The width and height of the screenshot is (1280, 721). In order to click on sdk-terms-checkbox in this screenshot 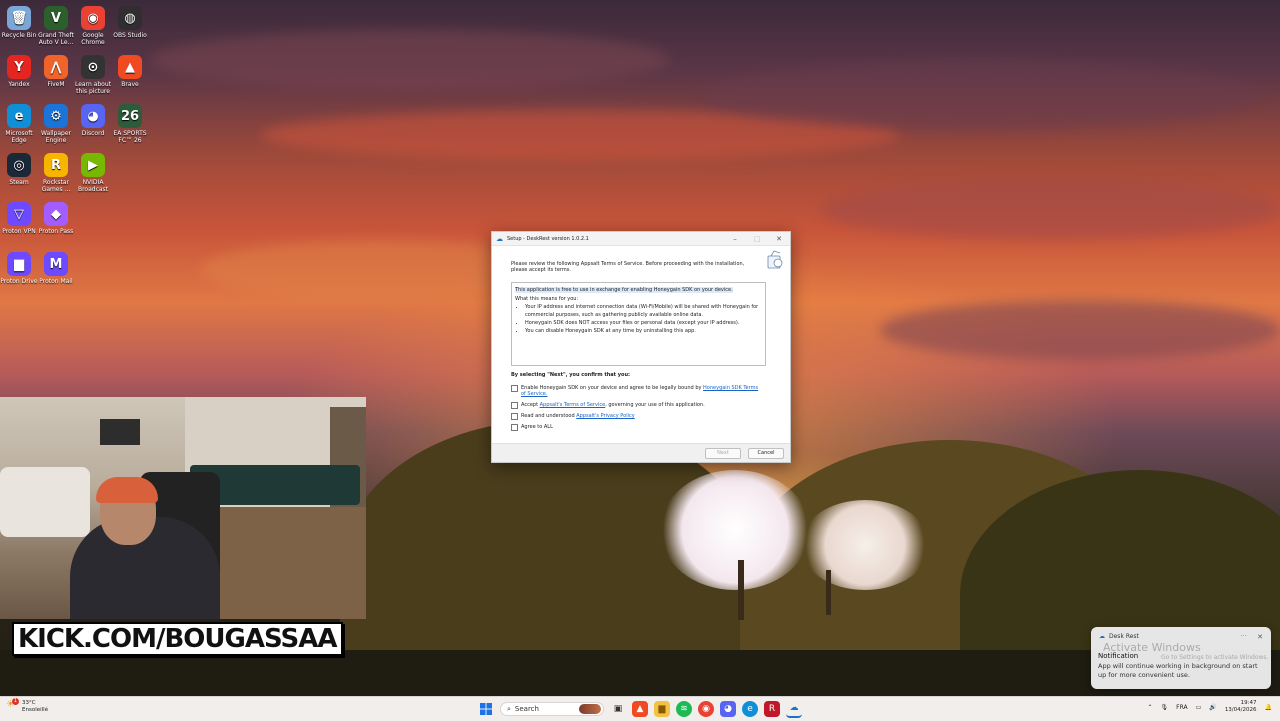, I will do `click(514, 388)`.